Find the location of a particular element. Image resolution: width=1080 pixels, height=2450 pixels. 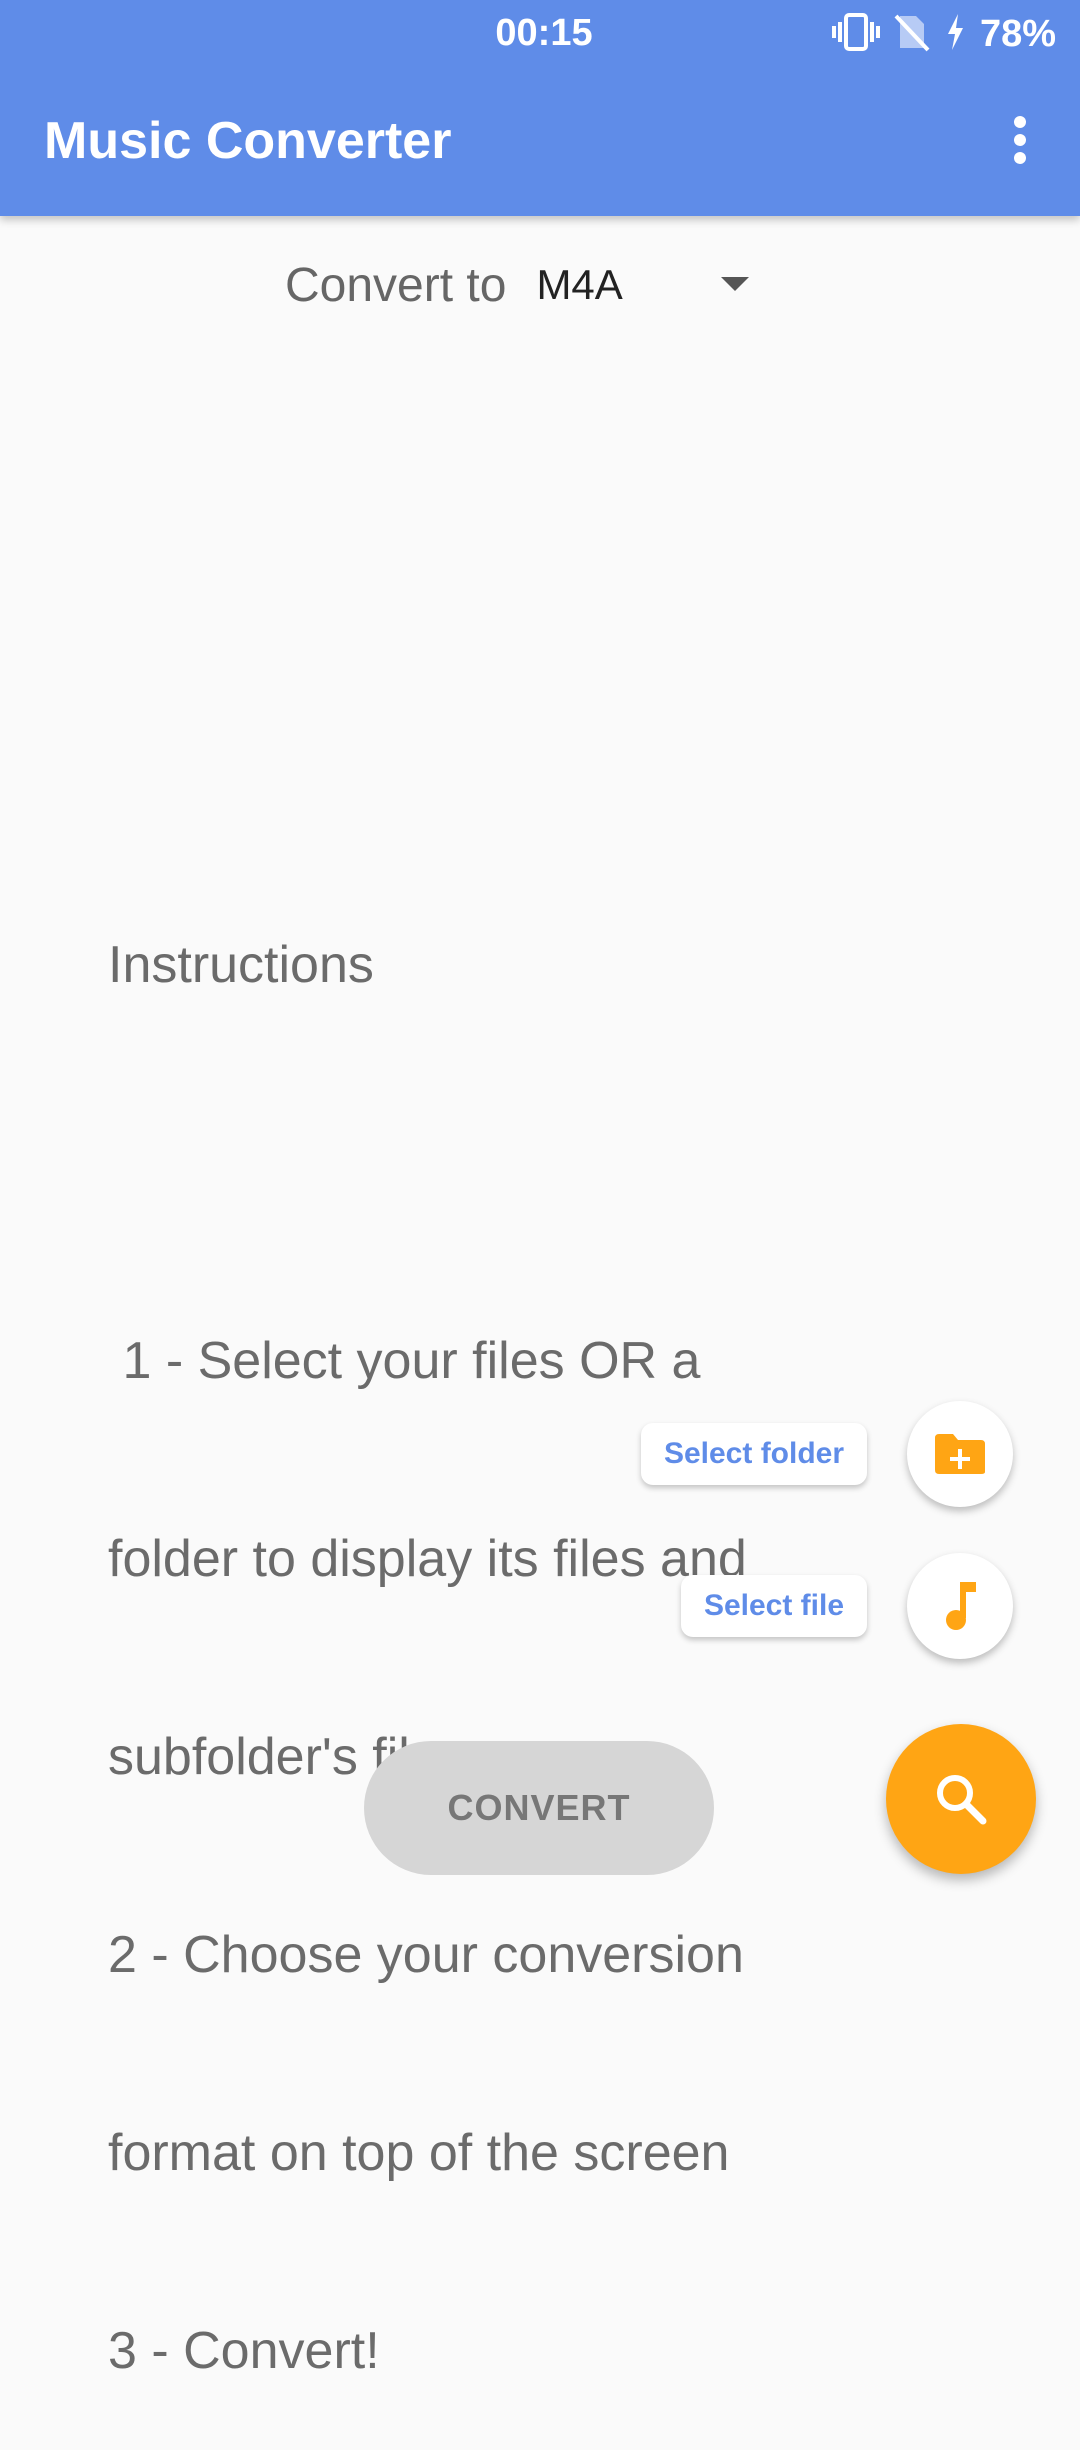

more-vert-icon is located at coordinates (1020, 140).